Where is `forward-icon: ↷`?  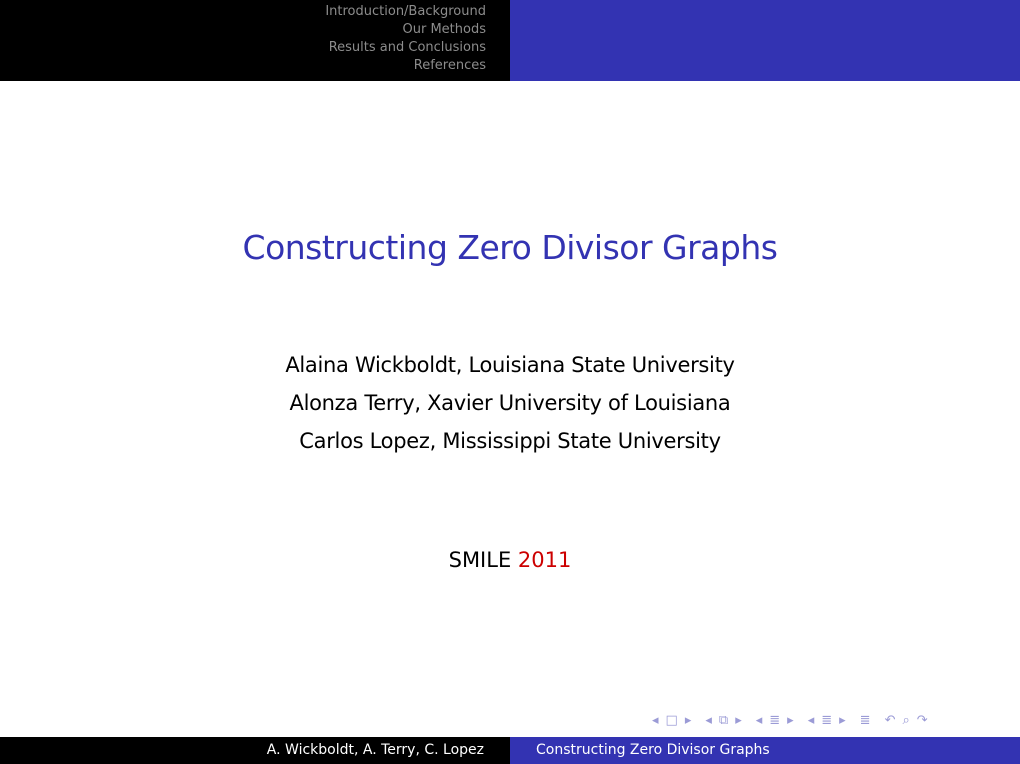
forward-icon: ↷ is located at coordinates (922, 720).